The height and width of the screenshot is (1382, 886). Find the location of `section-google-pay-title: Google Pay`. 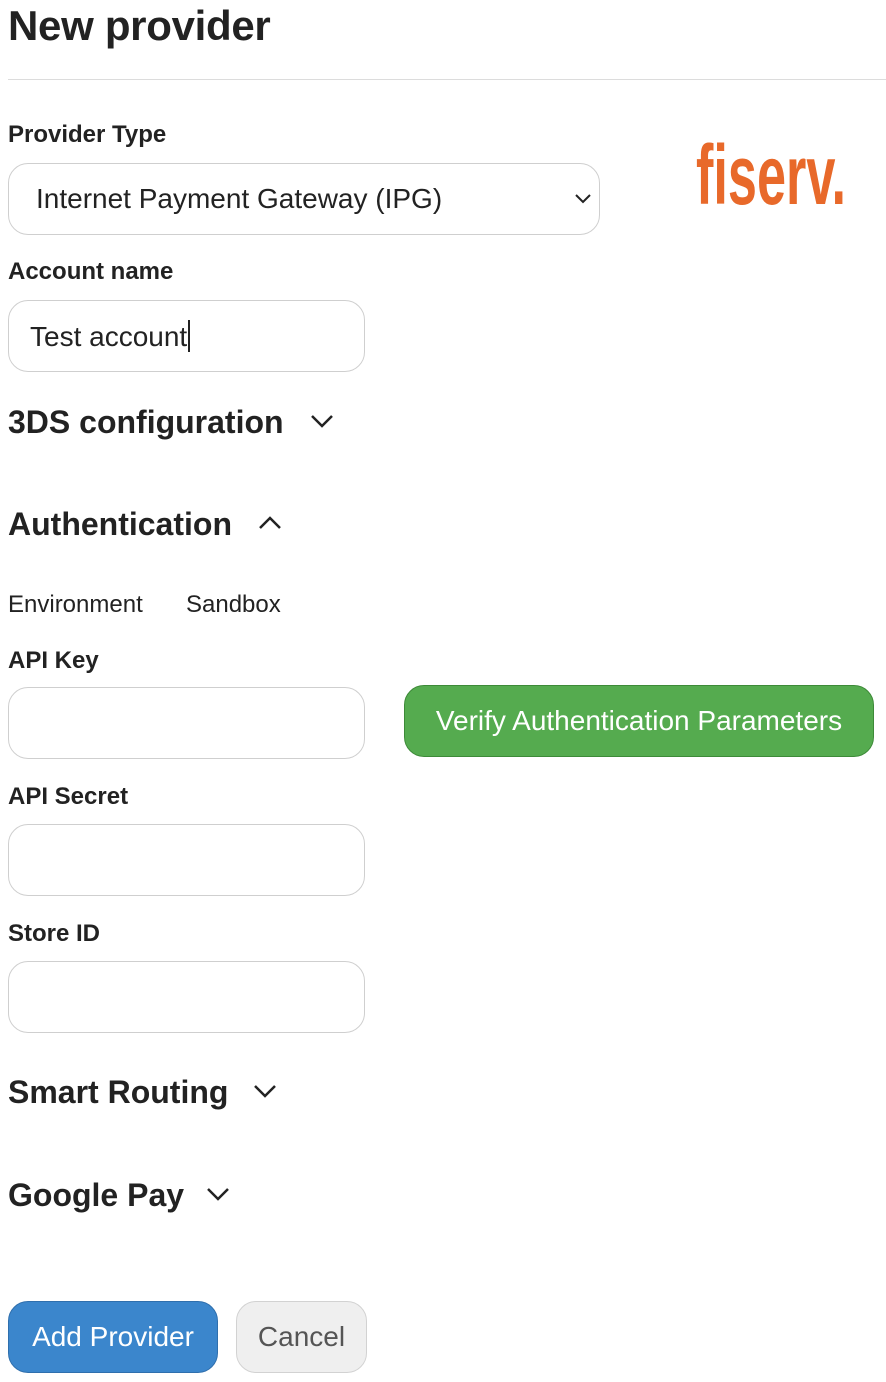

section-google-pay-title: Google Pay is located at coordinates (96, 1195).